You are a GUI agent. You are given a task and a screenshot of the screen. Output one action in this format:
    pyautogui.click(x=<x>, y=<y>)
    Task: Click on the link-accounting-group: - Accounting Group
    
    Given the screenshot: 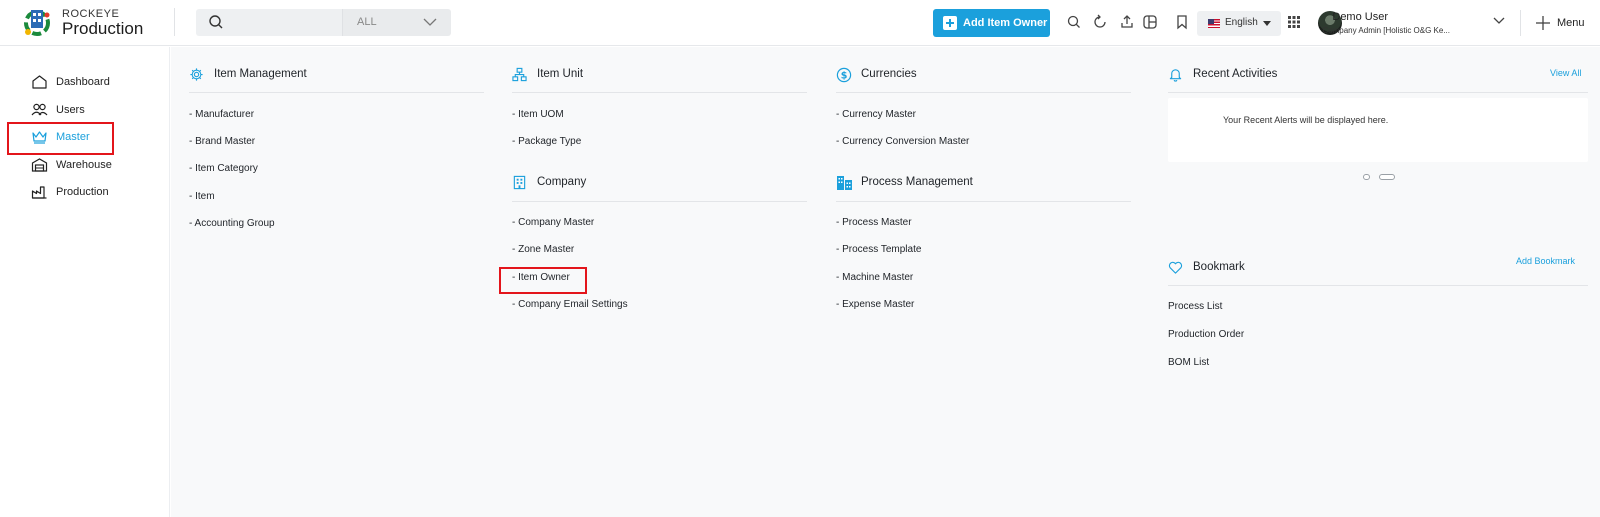 What is the action you would take?
    pyautogui.click(x=232, y=223)
    